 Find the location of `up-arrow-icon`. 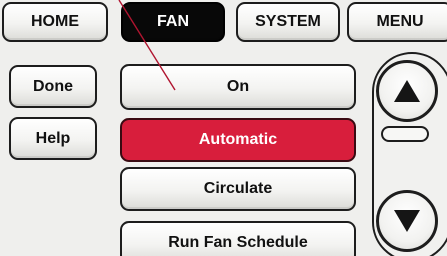

up-arrow-icon is located at coordinates (407, 91).